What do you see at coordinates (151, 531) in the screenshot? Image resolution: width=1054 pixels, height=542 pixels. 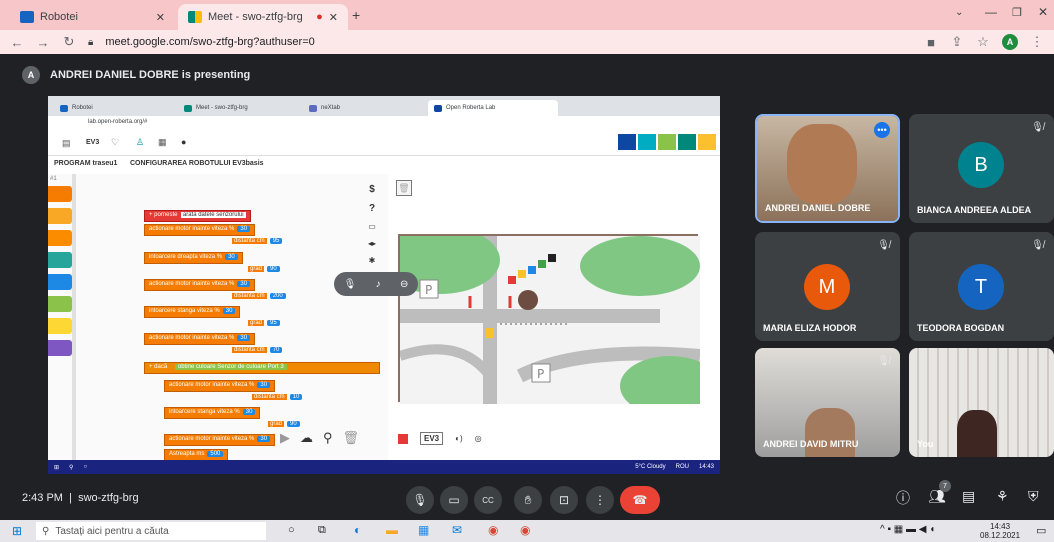 I see `taskbar-search-box: ⚲ Tastați aici pentru a căuta` at bounding box center [151, 531].